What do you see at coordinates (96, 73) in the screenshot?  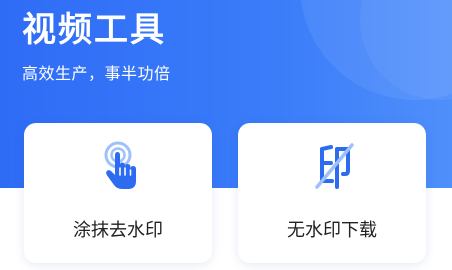 I see `page-subtitle: 高效生产，事半功倍` at bounding box center [96, 73].